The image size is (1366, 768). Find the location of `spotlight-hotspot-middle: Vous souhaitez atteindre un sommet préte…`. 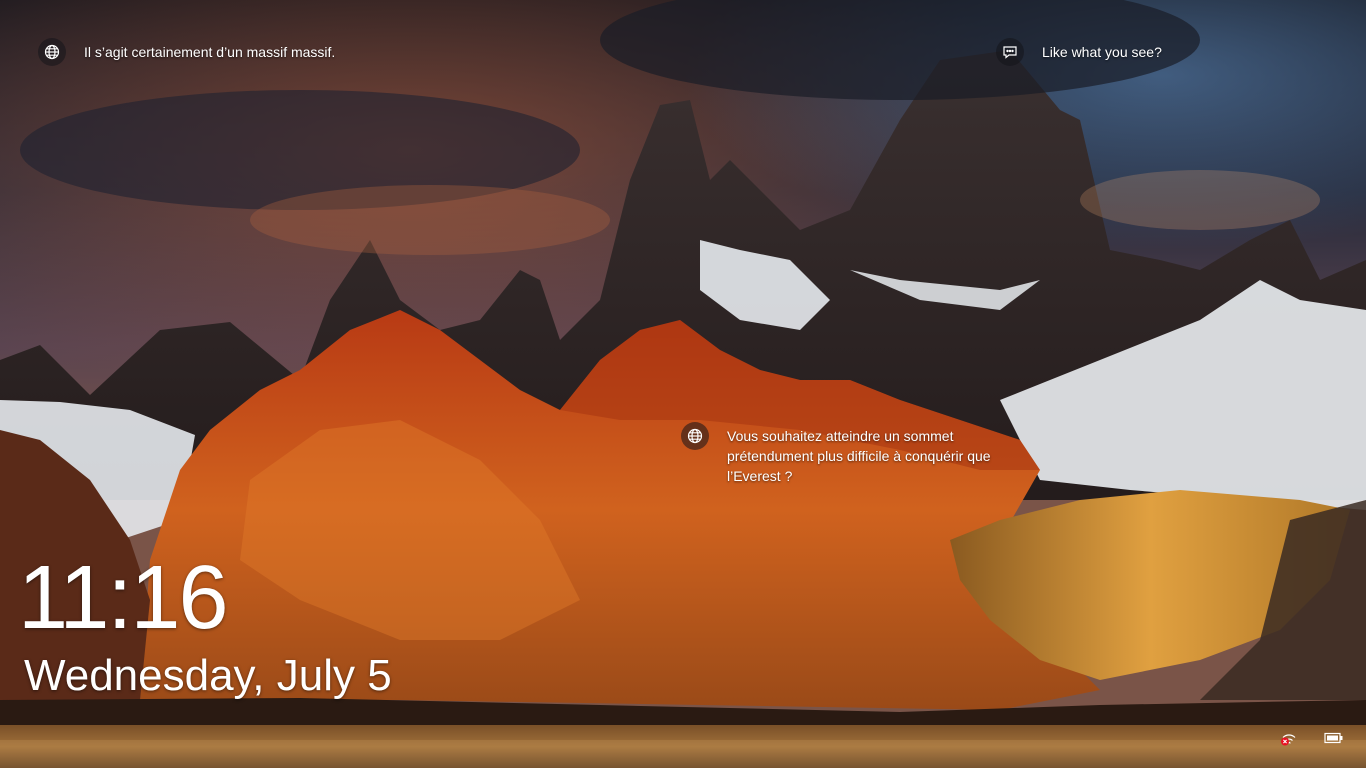

spotlight-hotspot-middle: Vous souhaitez atteindre un sommet préte… is located at coordinates (841, 454).